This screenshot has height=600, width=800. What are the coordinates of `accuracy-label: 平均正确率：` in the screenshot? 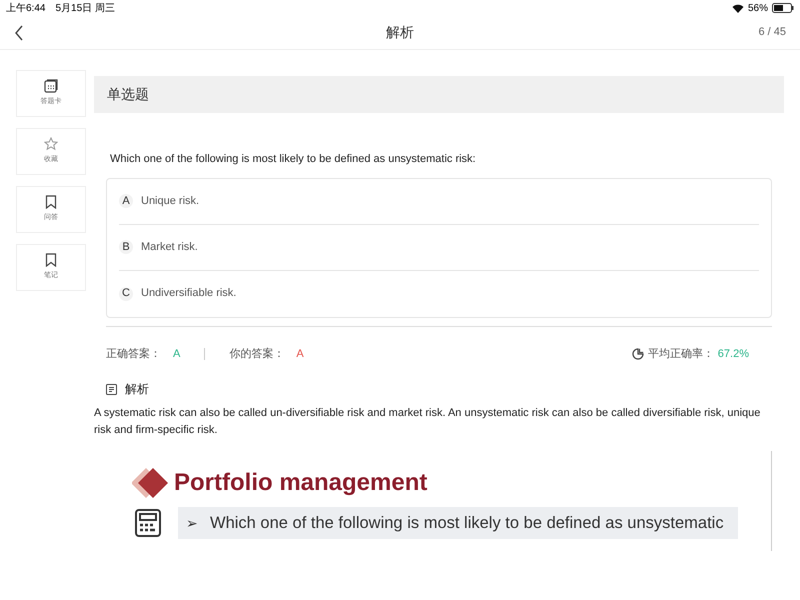 It's located at (681, 354).